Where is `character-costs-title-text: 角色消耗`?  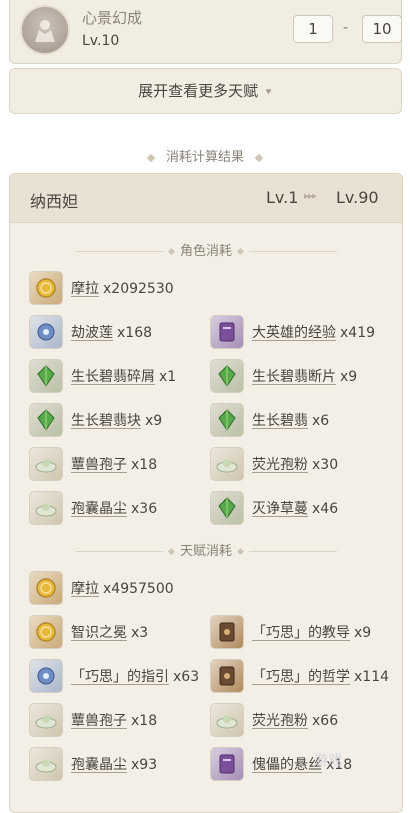 character-costs-title-text: 角色消耗 is located at coordinates (205, 251).